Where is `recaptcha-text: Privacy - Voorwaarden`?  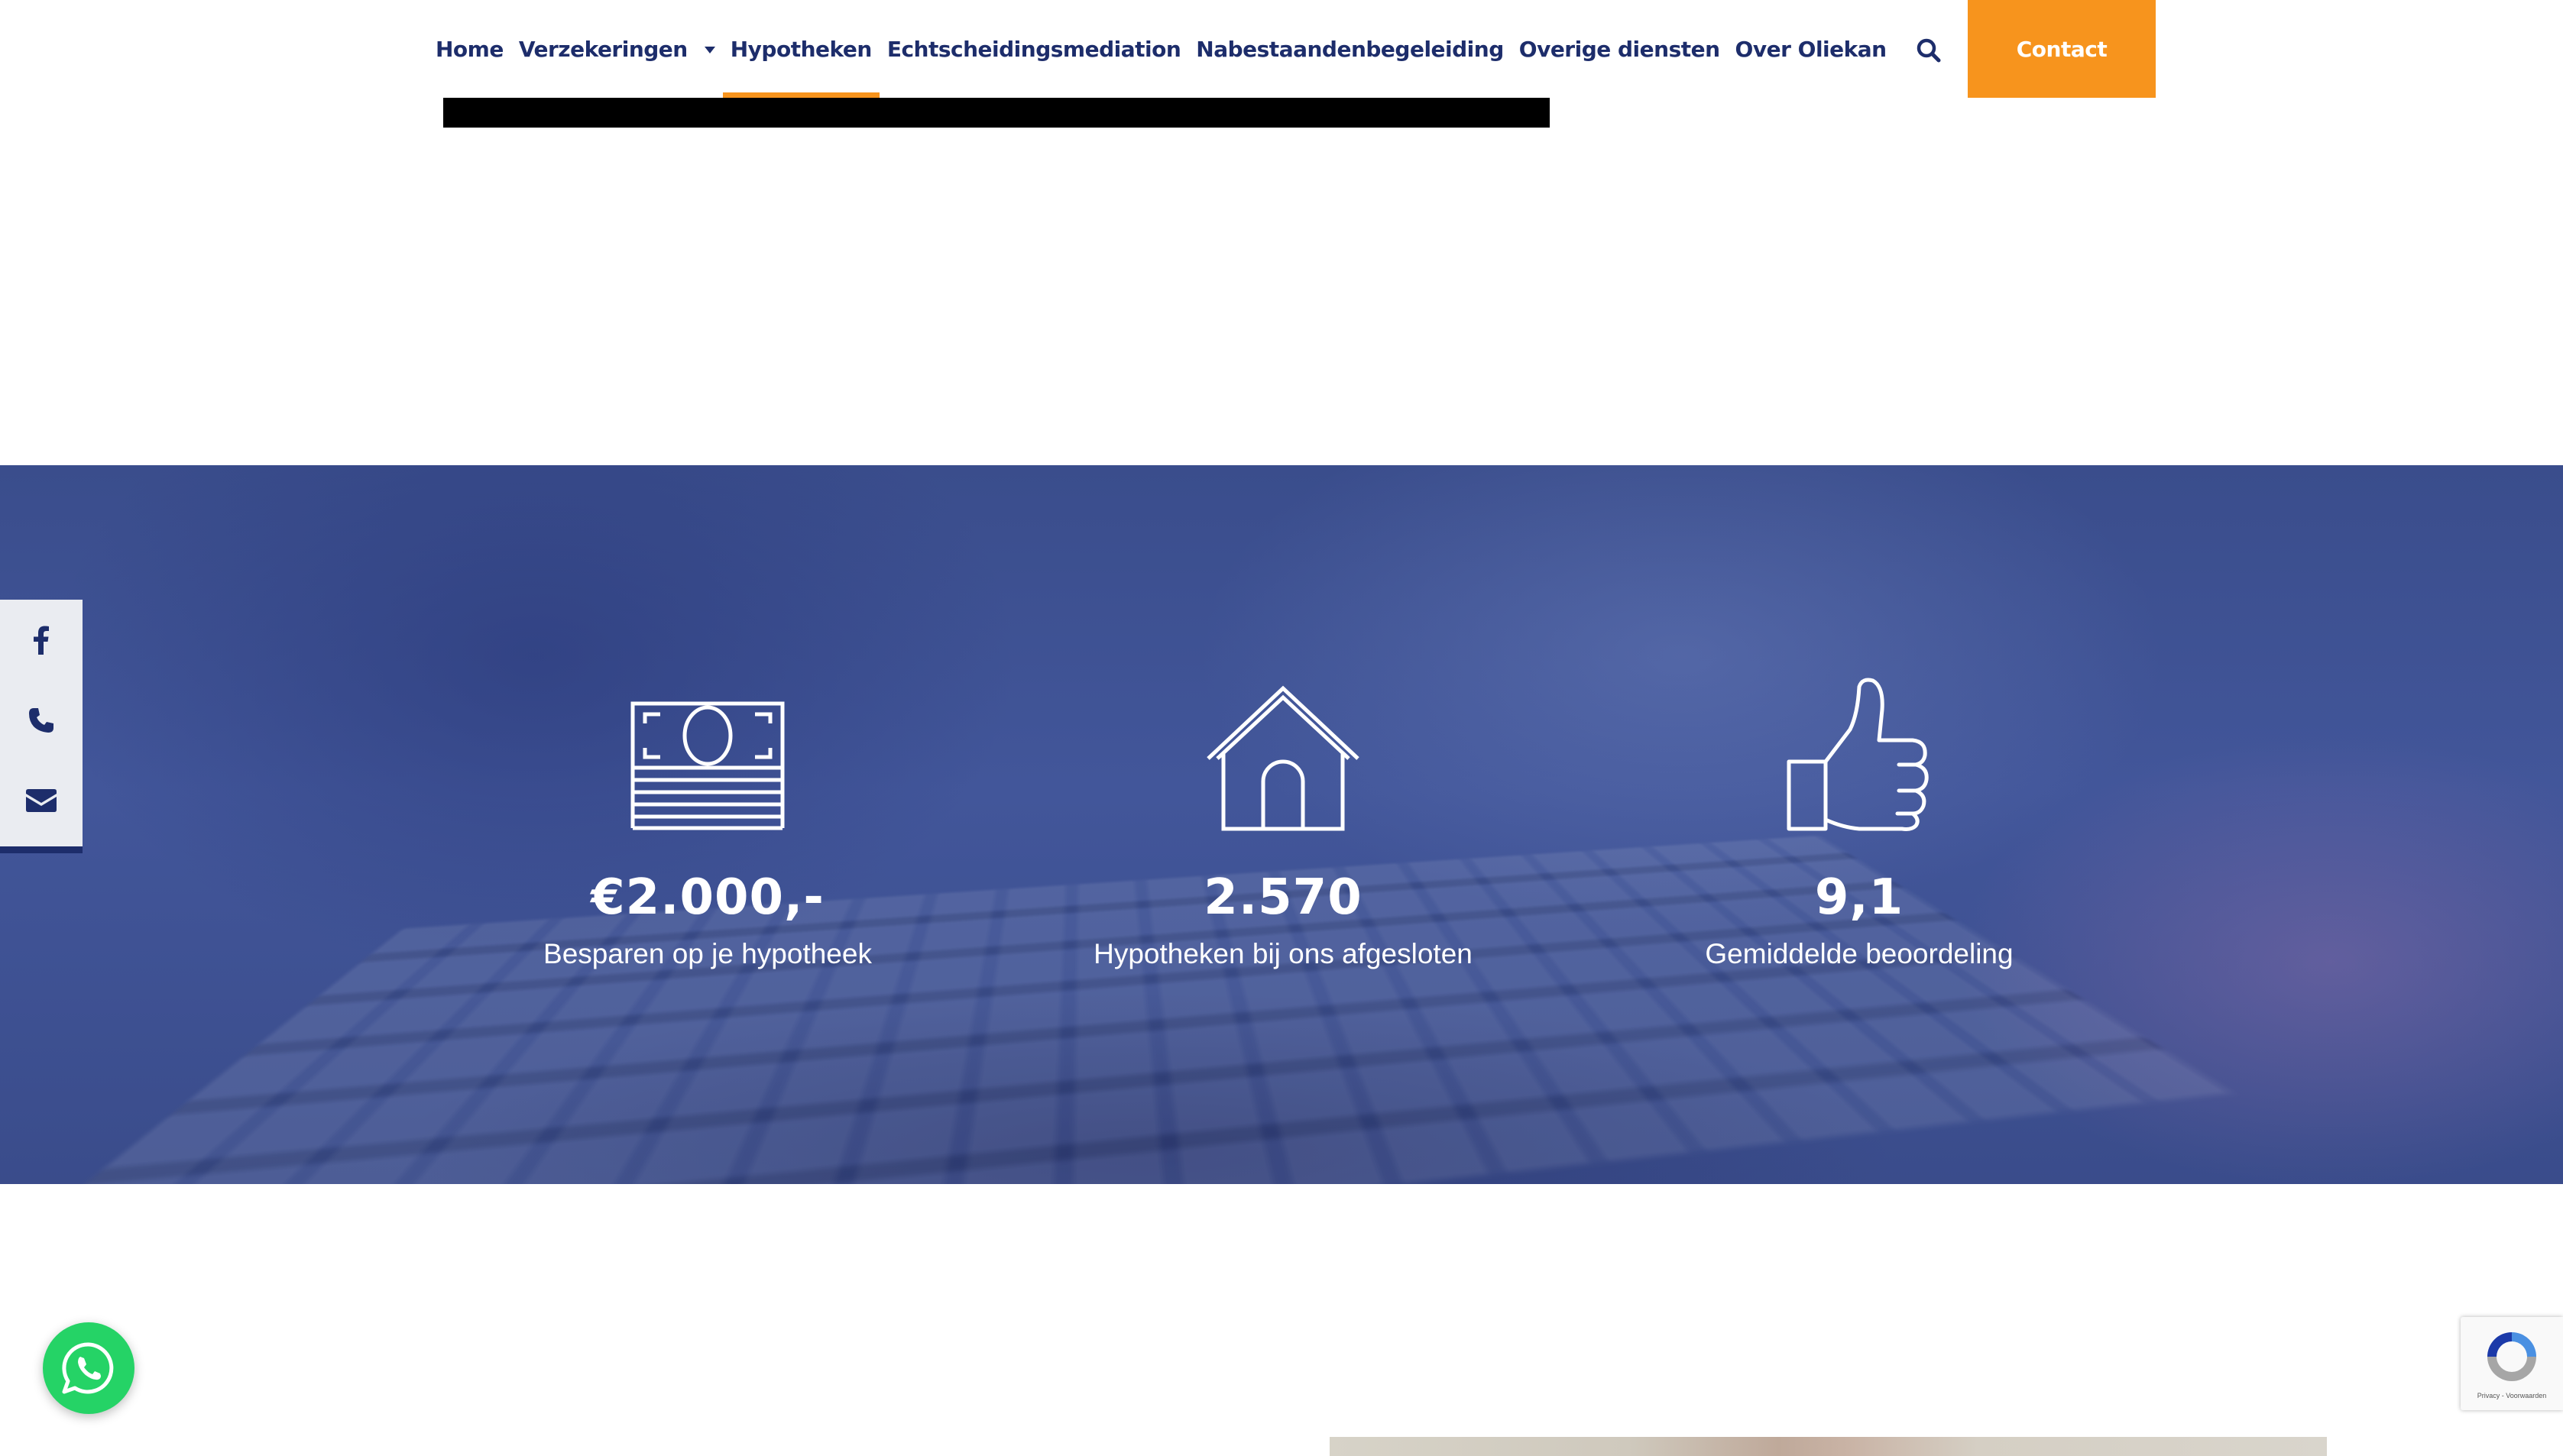 recaptcha-text: Privacy - Voorwaarden is located at coordinates (2512, 1395).